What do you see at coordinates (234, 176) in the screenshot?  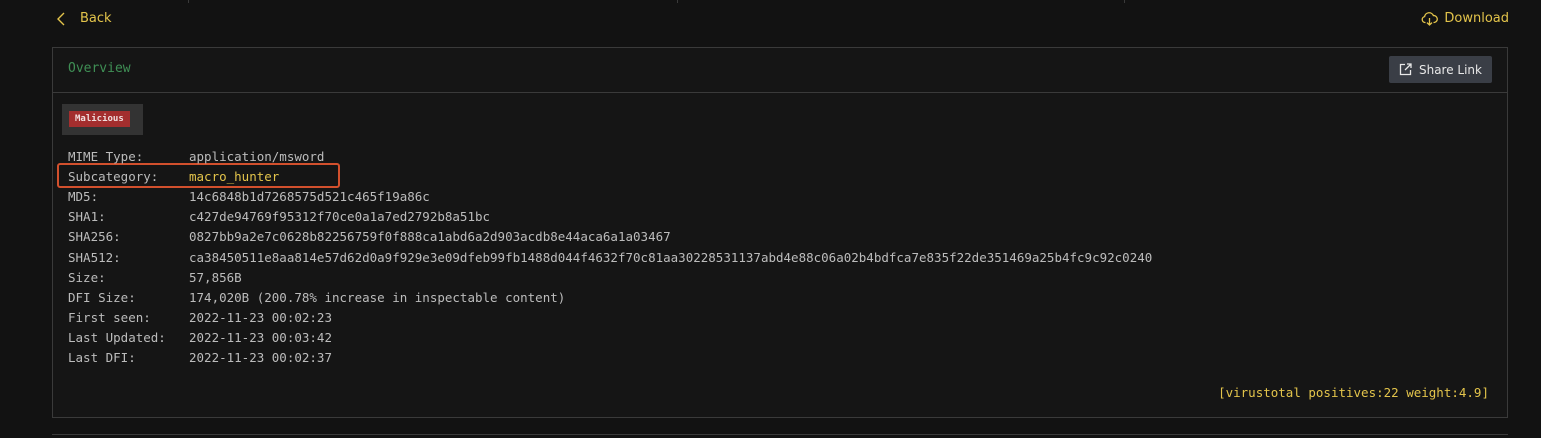 I see `detail-value: macro_hunter` at bounding box center [234, 176].